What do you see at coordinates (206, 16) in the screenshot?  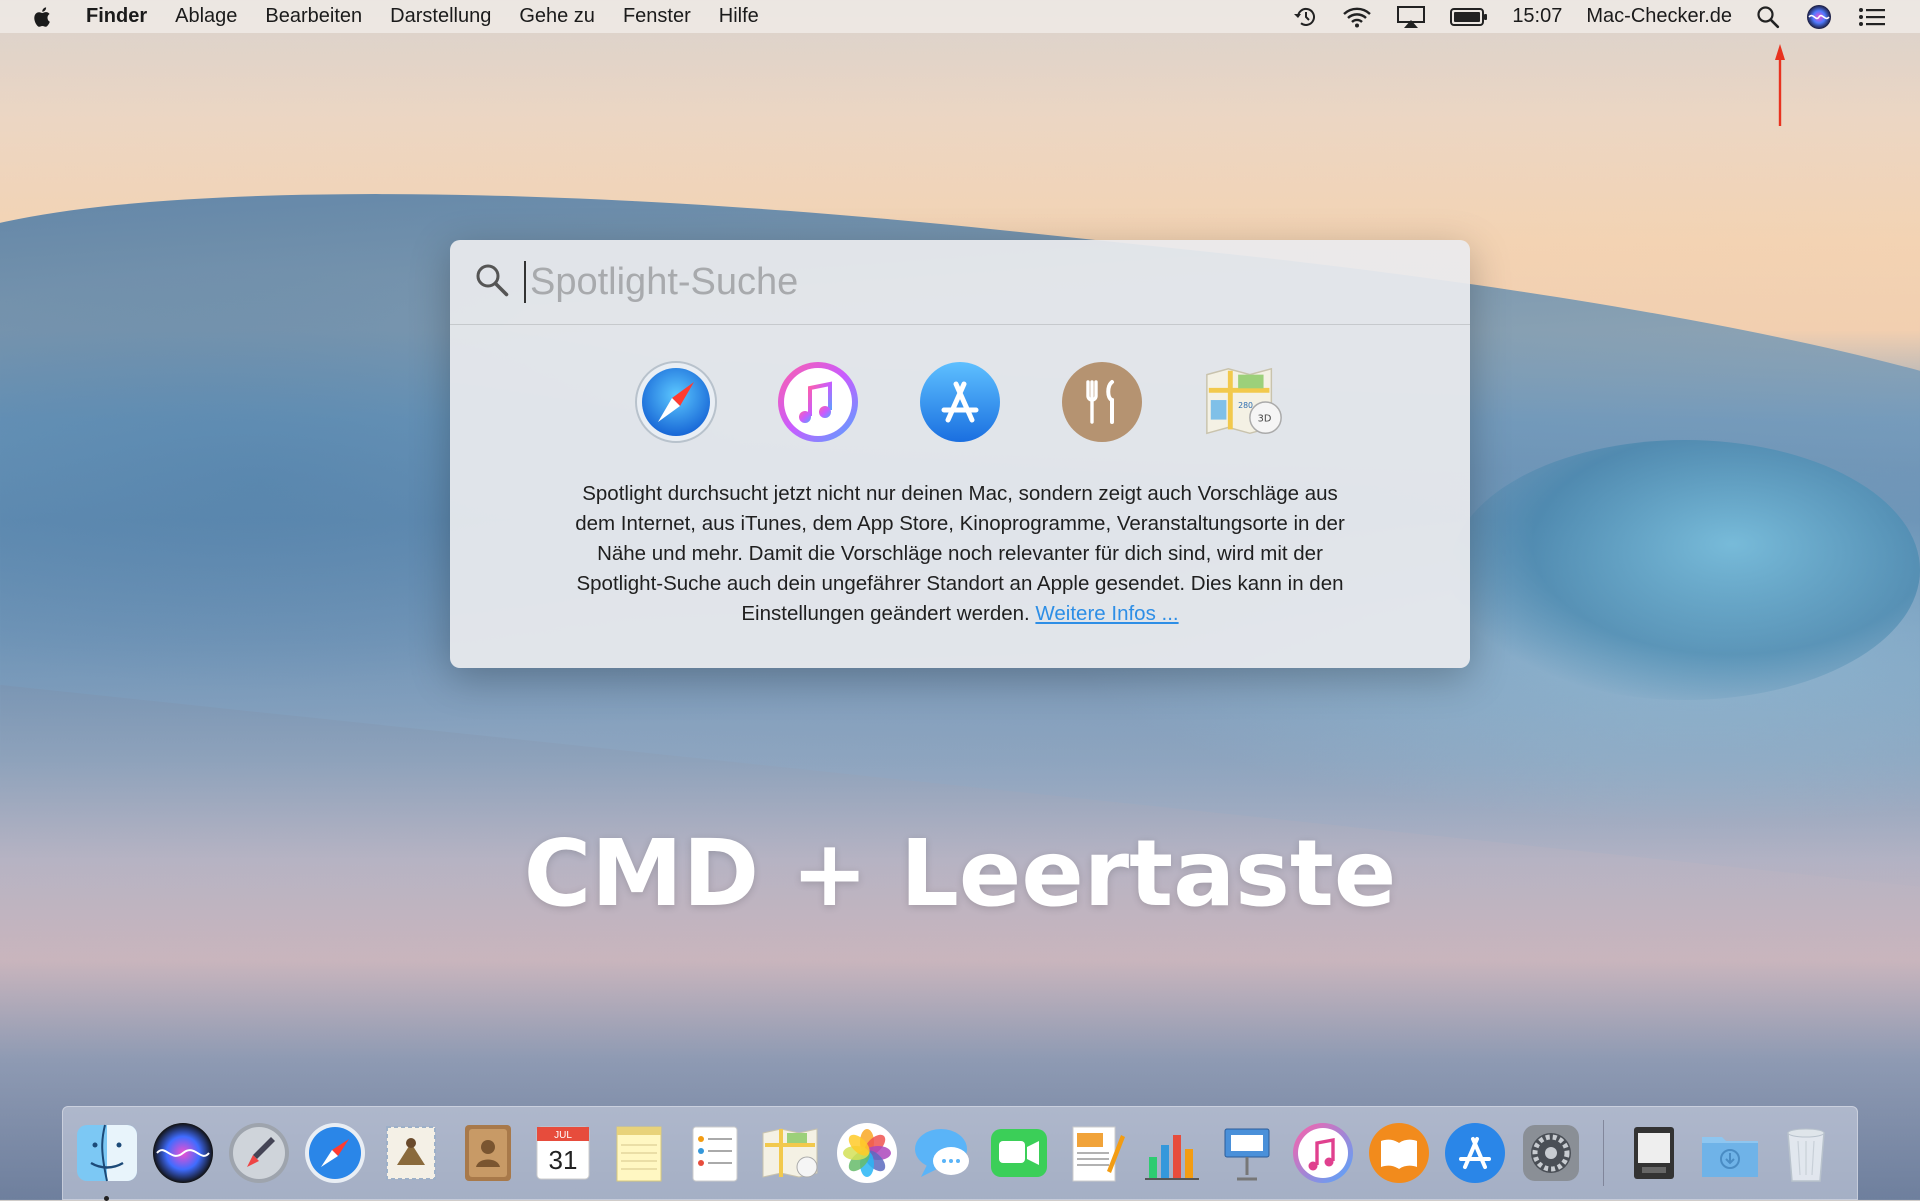 I see `menu-ablage: Ablage` at bounding box center [206, 16].